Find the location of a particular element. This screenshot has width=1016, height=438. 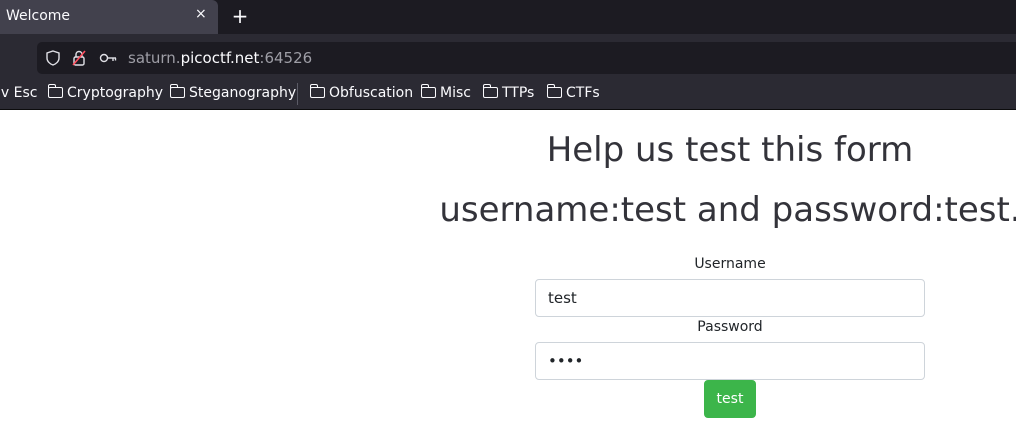

bookmark-misc: Misc is located at coordinates (446, 92).